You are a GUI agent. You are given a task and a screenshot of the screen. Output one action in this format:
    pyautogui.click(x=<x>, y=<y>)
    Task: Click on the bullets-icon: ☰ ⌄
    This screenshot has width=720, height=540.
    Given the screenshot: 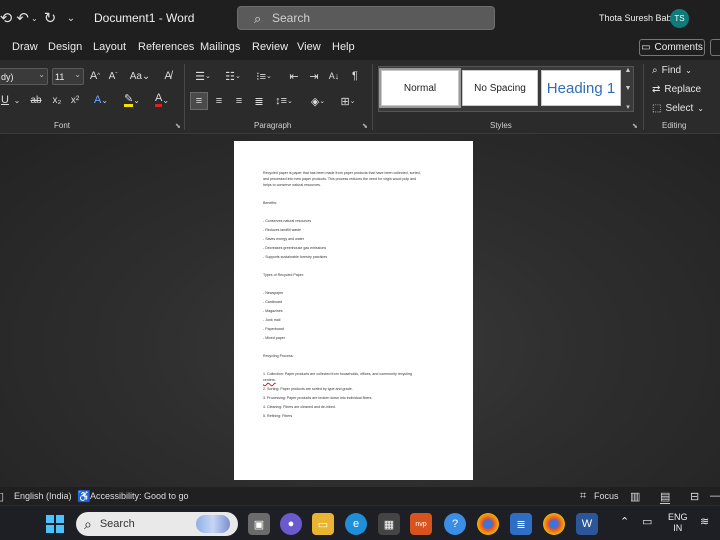 What is the action you would take?
    pyautogui.click(x=203, y=76)
    